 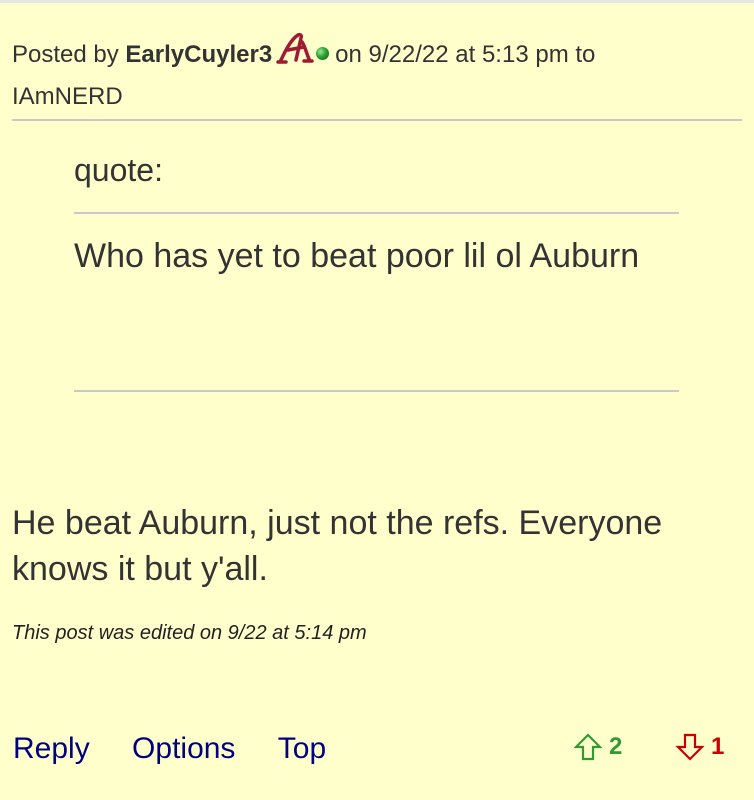 What do you see at coordinates (295, 55) in the screenshot?
I see `team-logo-icon` at bounding box center [295, 55].